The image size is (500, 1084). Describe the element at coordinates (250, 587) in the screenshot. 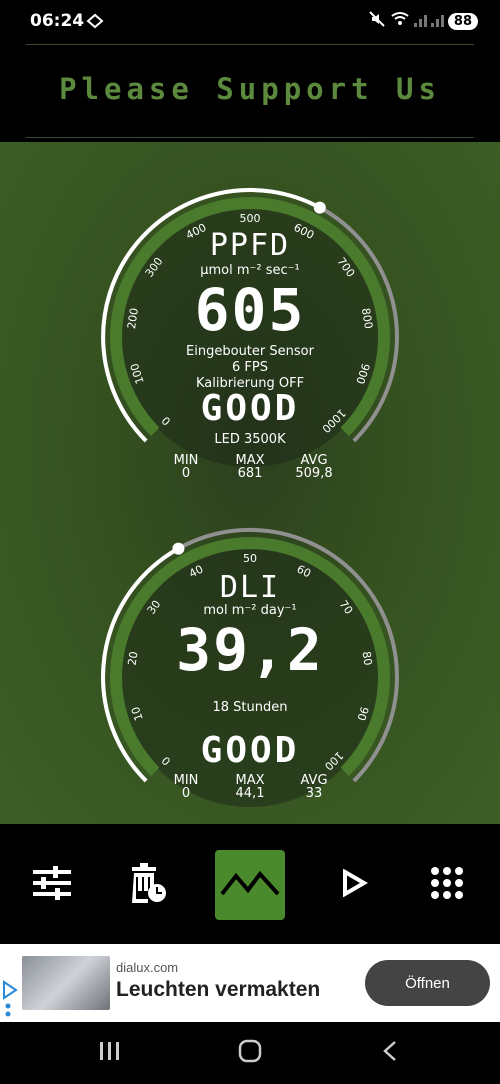

I see `dli-label: DLI` at that location.